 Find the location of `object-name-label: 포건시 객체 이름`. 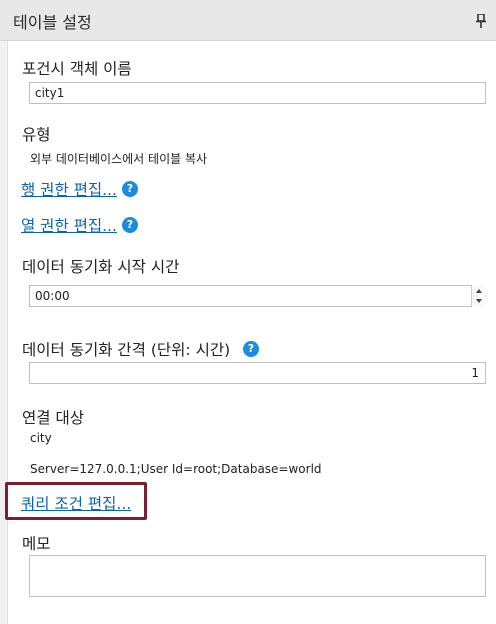

object-name-label: 포건시 객체 이름 is located at coordinates (77, 69).